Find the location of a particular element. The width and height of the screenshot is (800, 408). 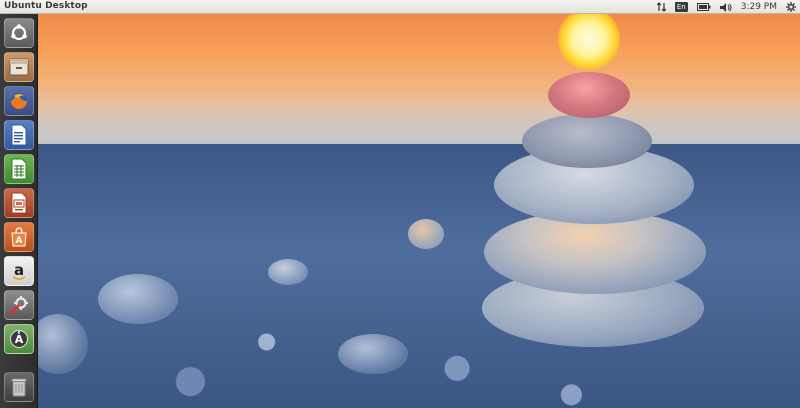

indicator-area: En 3:29 PM is located at coordinates (722, 7).